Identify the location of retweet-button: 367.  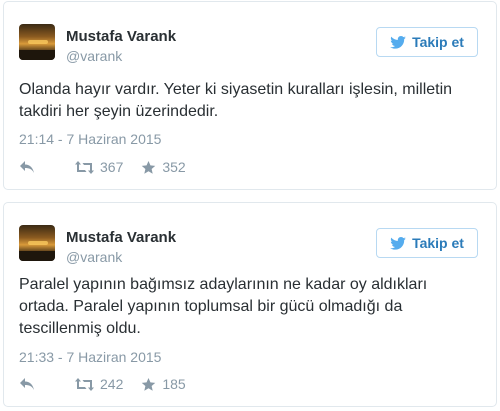
(99, 167).